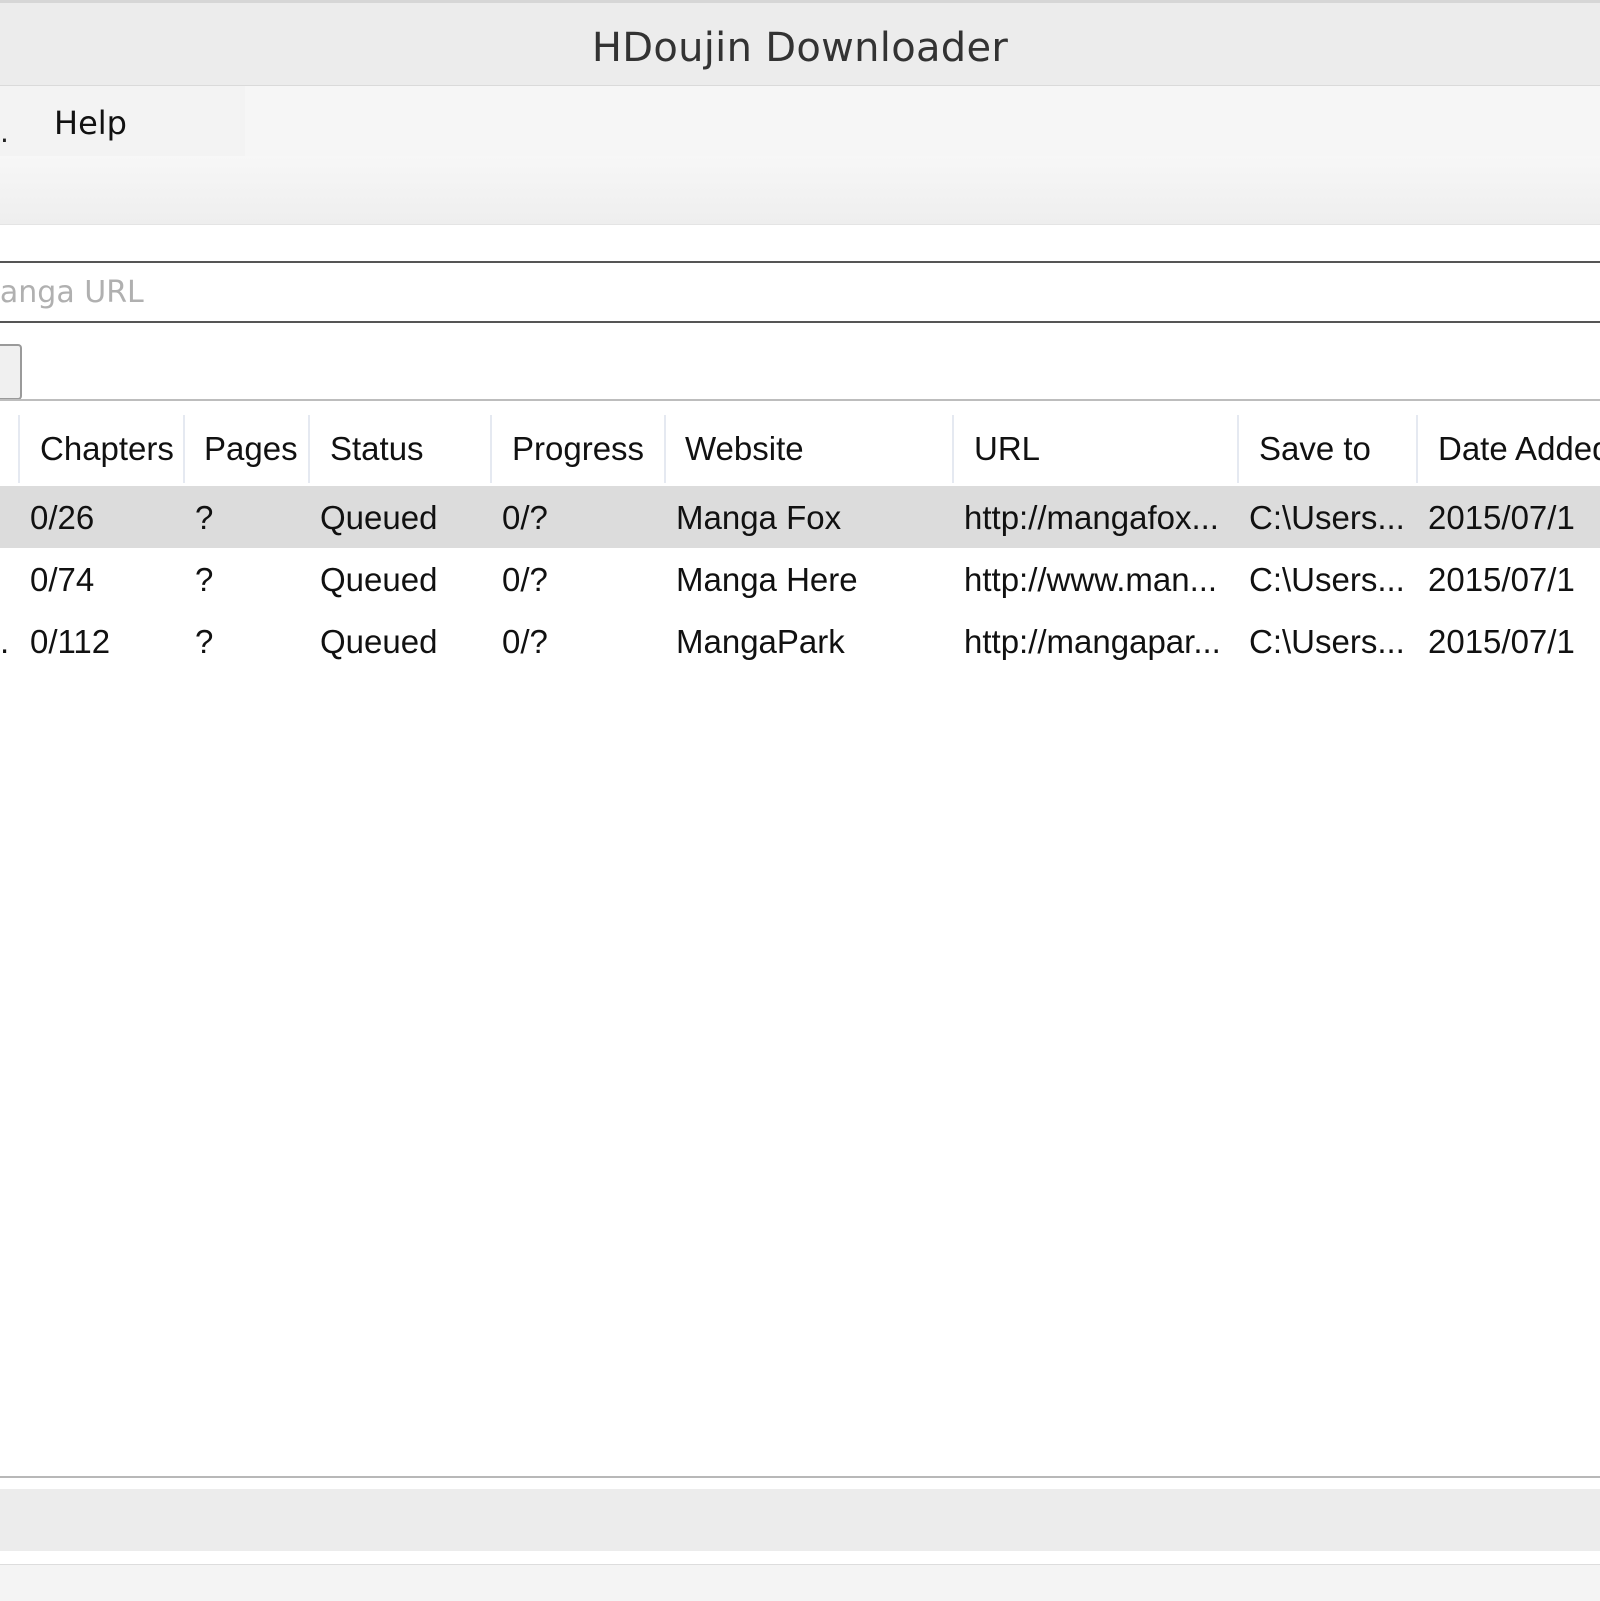 This screenshot has width=1600, height=1601. Describe the element at coordinates (11, 372) in the screenshot. I see `add-button` at that location.